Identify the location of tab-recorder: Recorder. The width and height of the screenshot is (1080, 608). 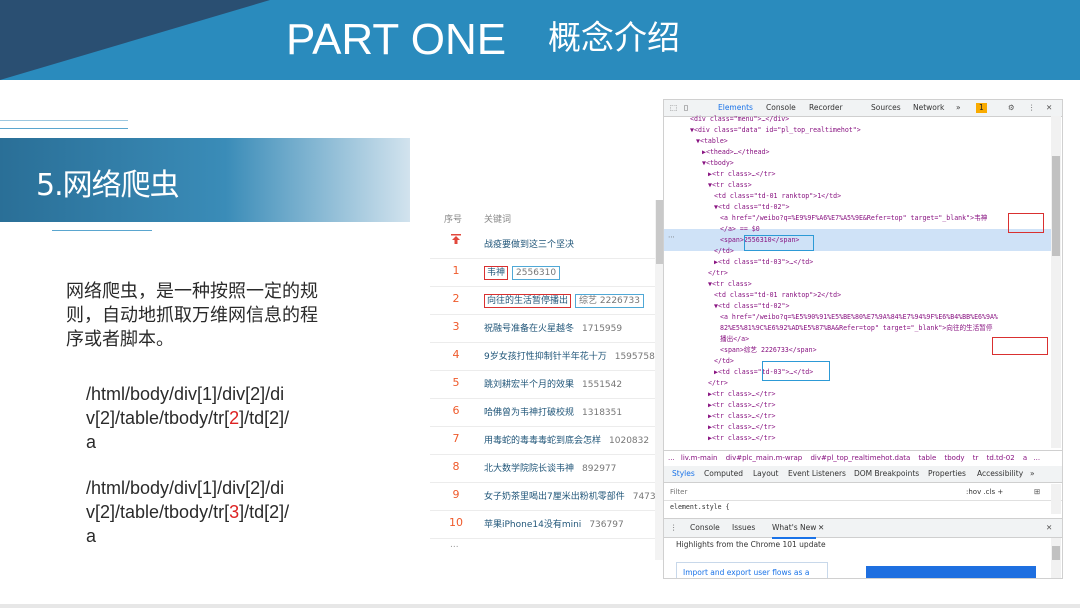
(826, 108).